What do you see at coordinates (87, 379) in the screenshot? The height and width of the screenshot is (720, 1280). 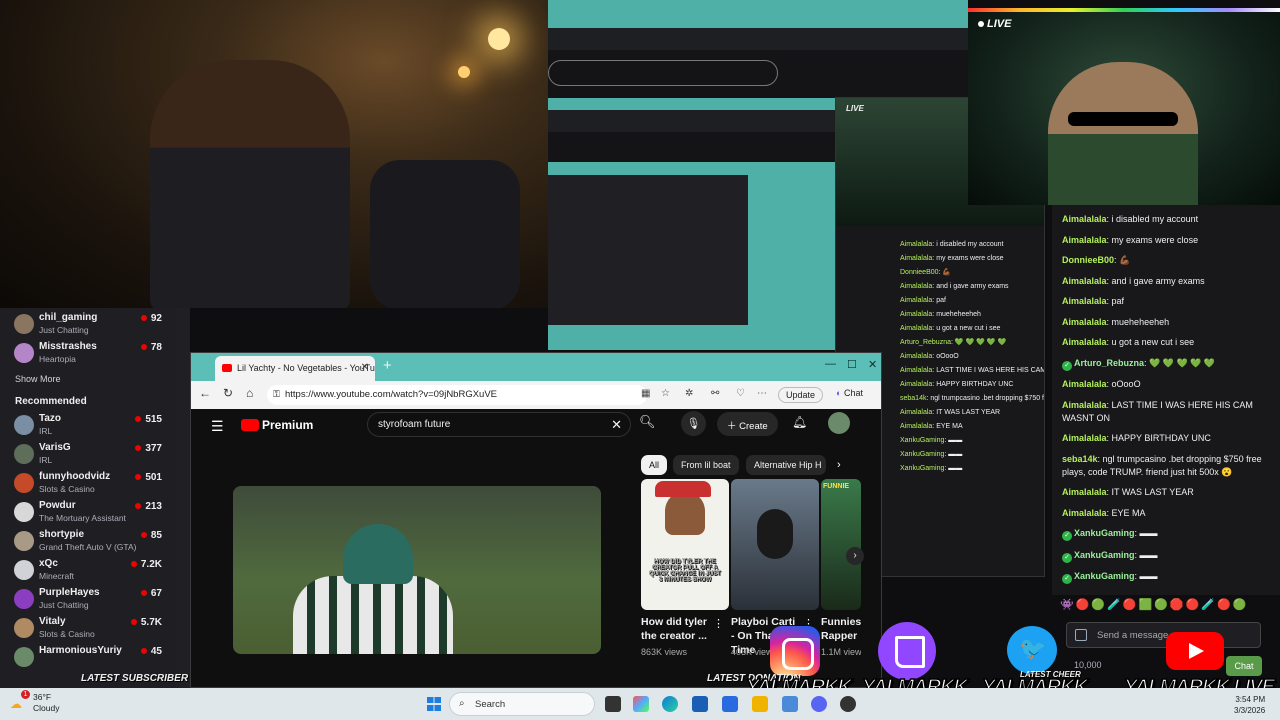 I see `show-more-link: Show More` at bounding box center [87, 379].